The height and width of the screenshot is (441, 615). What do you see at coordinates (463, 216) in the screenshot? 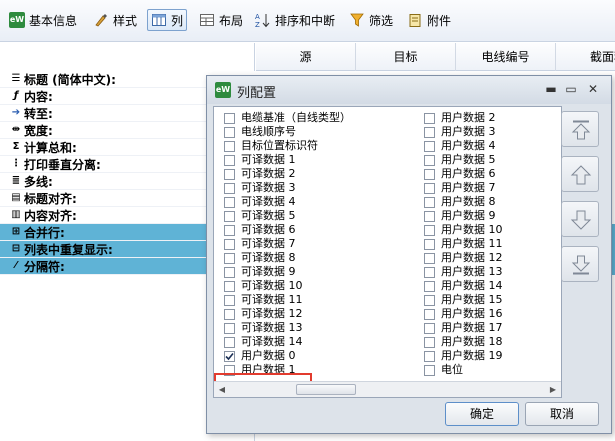
I see `column-option: 用户数据 9` at bounding box center [463, 216].